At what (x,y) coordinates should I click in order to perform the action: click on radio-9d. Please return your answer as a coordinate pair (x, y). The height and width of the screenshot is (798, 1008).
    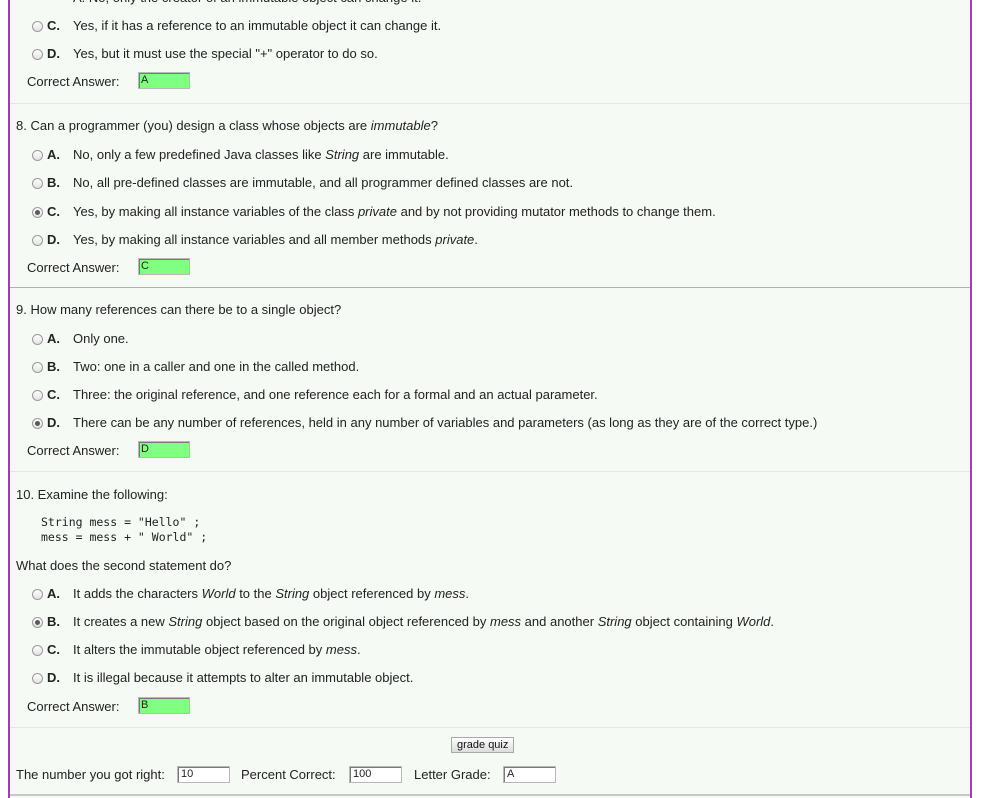
    Looking at the image, I should click on (37, 423).